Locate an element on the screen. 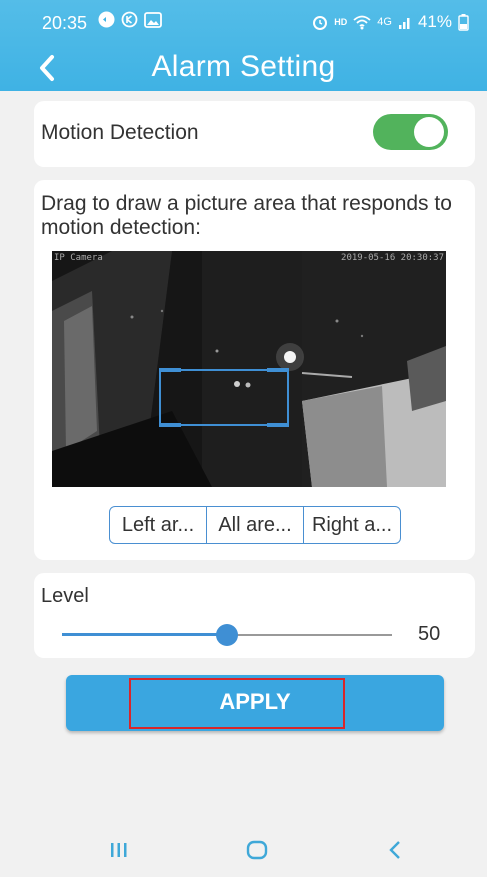 The width and height of the screenshot is (487, 877). motion-detection-label: Motion Detection is located at coordinates (120, 132).